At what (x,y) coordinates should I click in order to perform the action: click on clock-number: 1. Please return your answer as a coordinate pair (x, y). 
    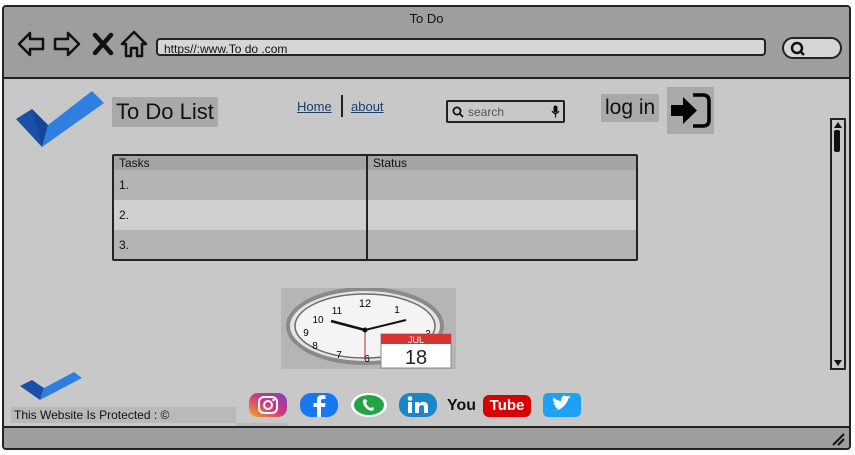
    Looking at the image, I should click on (397, 310).